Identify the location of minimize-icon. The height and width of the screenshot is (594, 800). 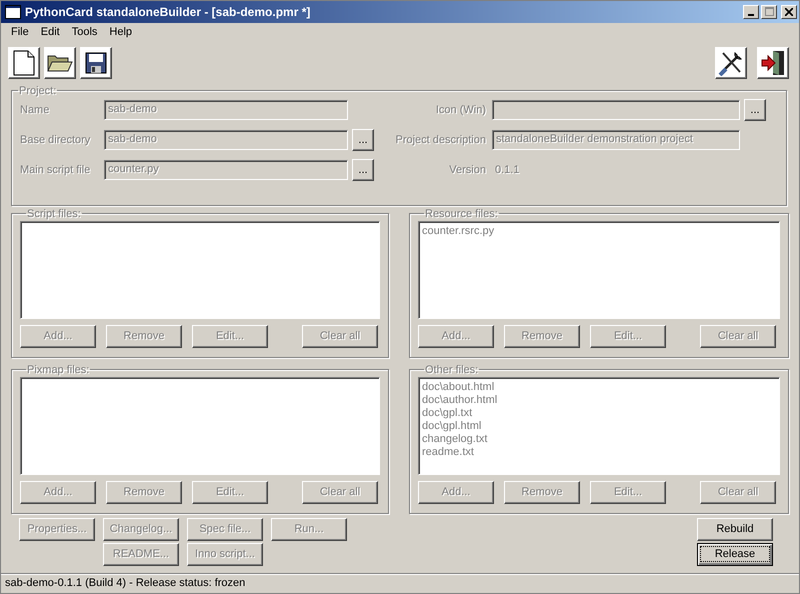
(751, 15).